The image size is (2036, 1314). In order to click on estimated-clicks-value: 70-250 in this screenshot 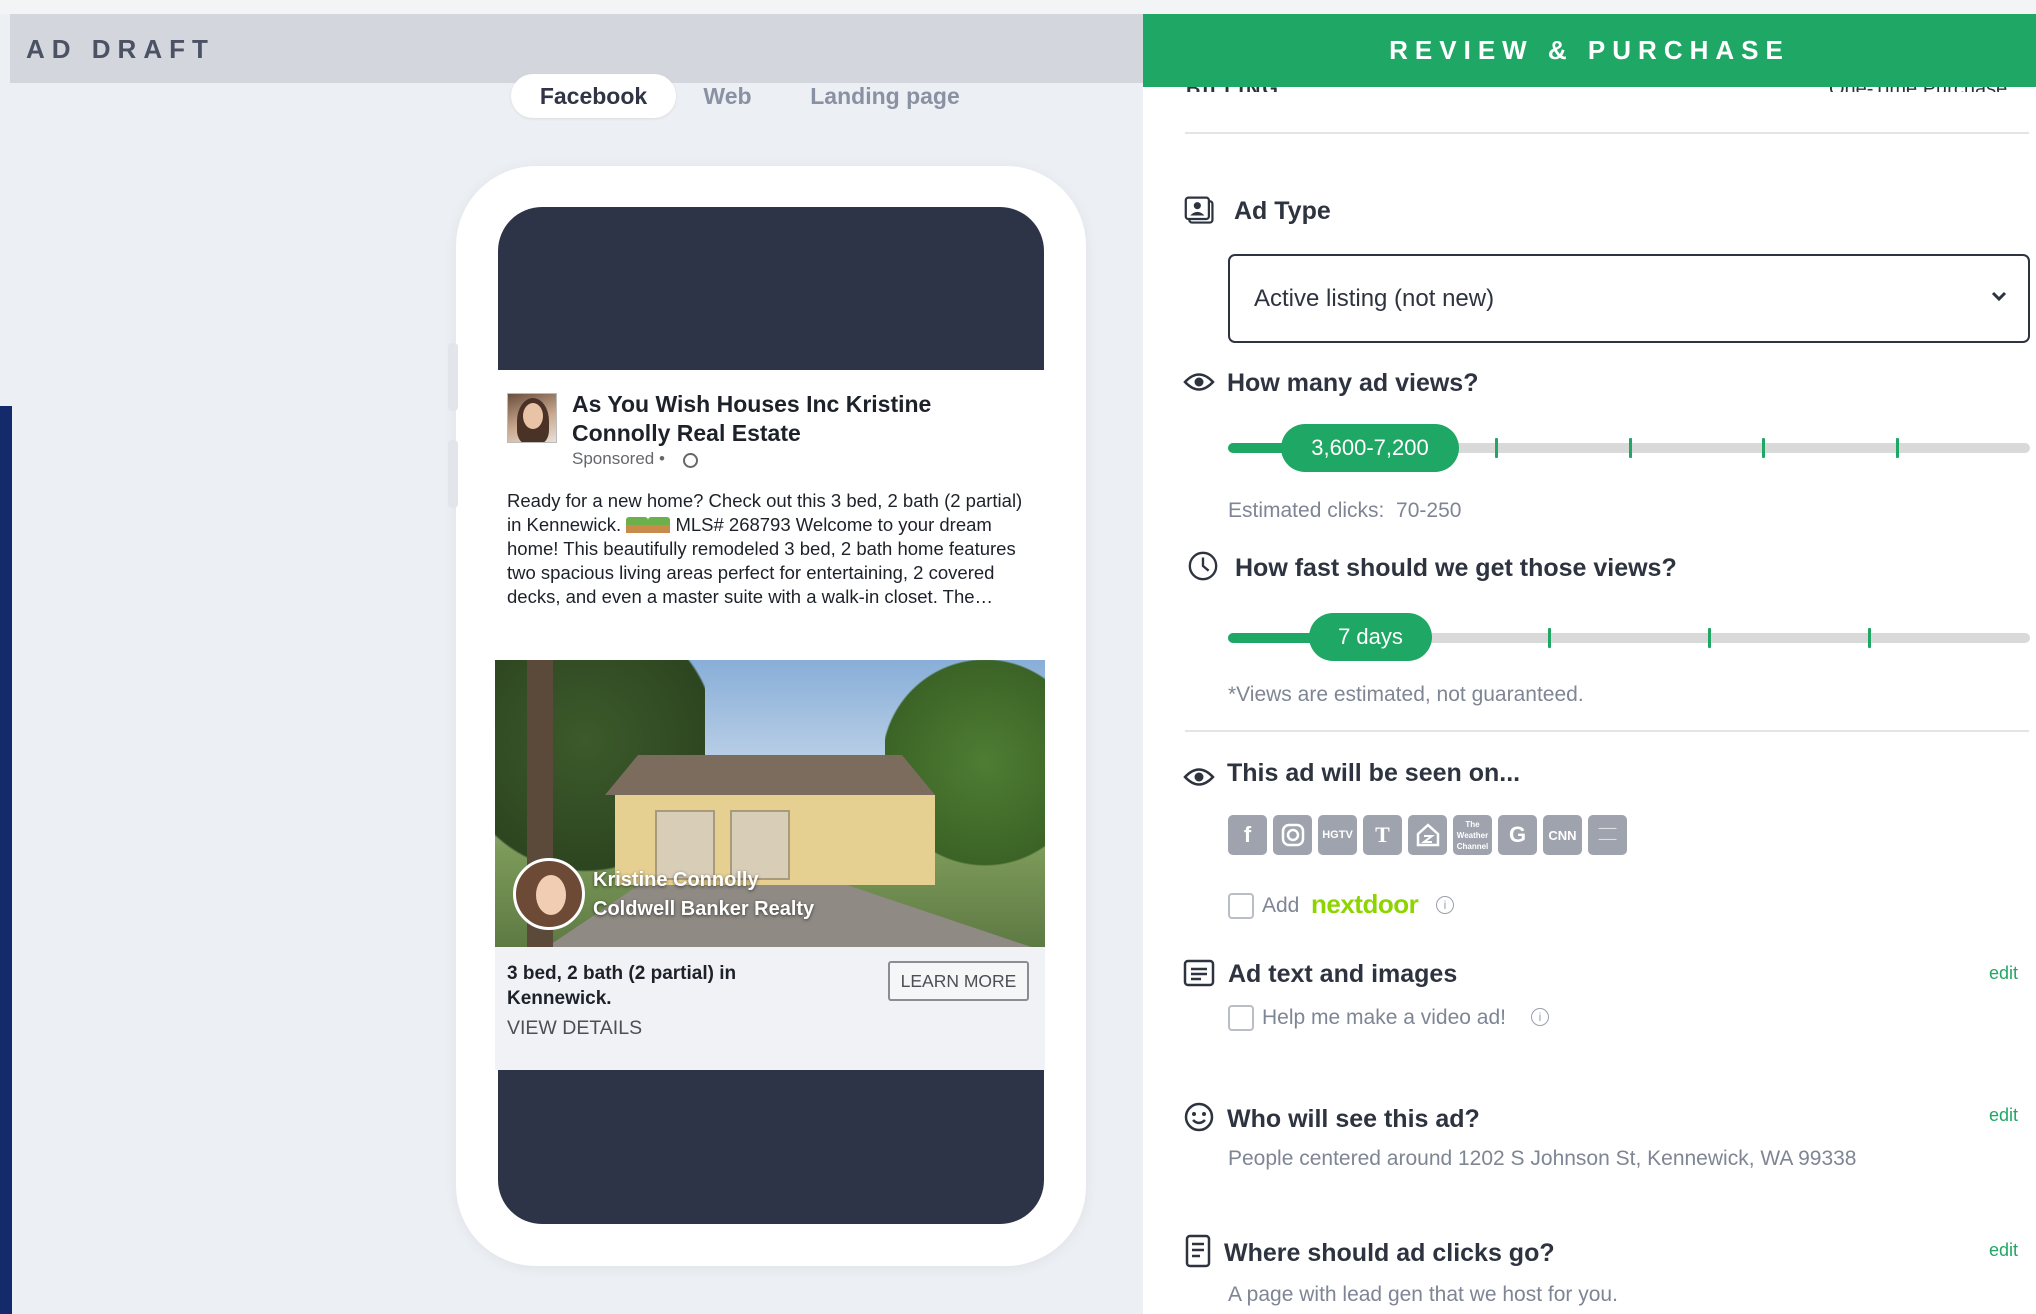, I will do `click(1429, 510)`.